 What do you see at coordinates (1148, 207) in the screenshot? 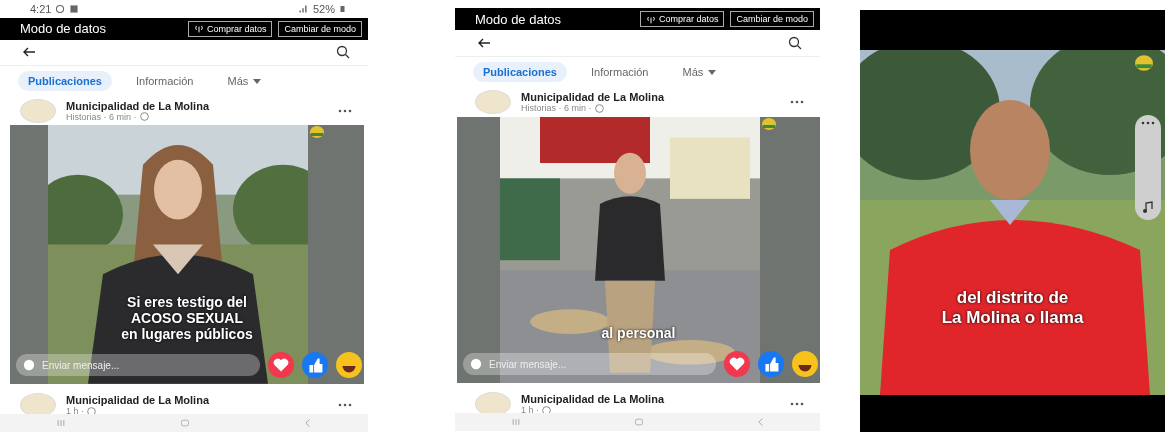
I see `music-note-icon` at bounding box center [1148, 207].